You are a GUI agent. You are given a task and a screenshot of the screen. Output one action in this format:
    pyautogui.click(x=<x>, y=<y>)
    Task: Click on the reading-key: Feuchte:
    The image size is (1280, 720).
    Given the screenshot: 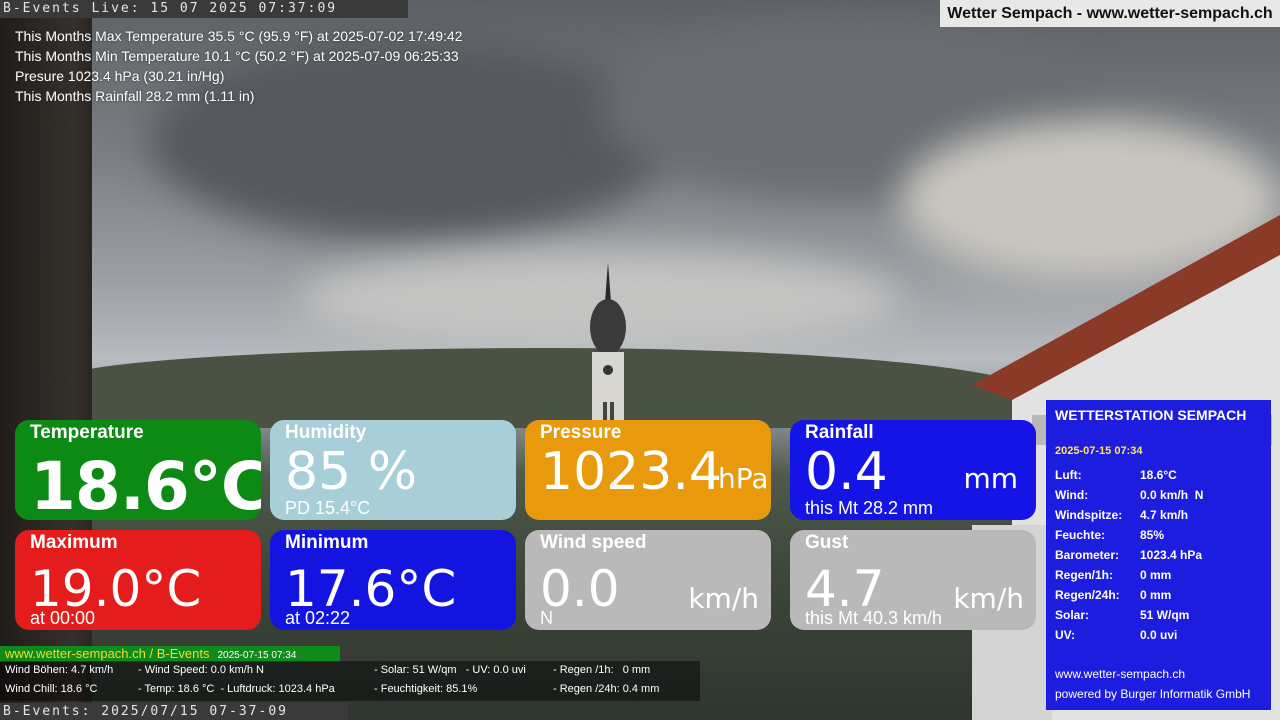 What is the action you would take?
    pyautogui.click(x=1080, y=535)
    